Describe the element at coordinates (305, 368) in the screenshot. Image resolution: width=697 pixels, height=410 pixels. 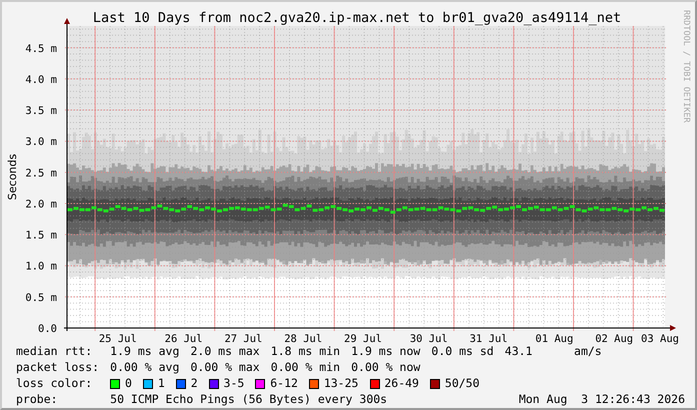
I see `stat-value: 0.00 % min` at that location.